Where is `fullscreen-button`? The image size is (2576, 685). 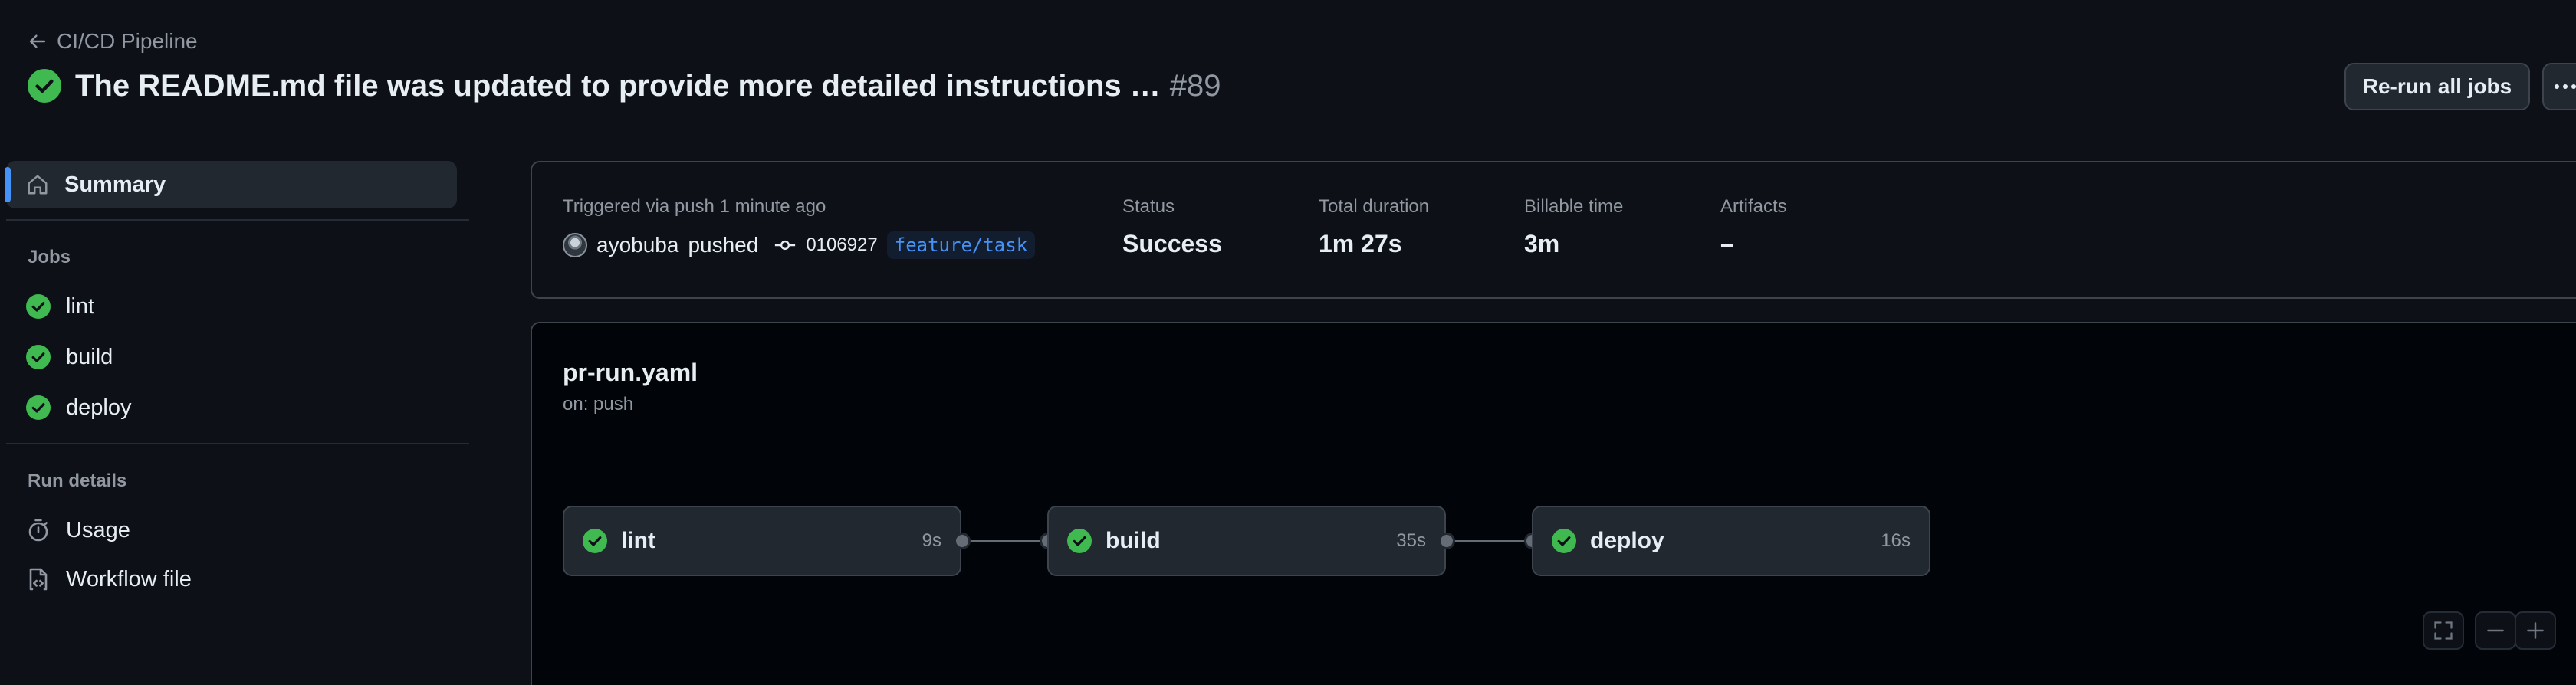
fullscreen-button is located at coordinates (2444, 630).